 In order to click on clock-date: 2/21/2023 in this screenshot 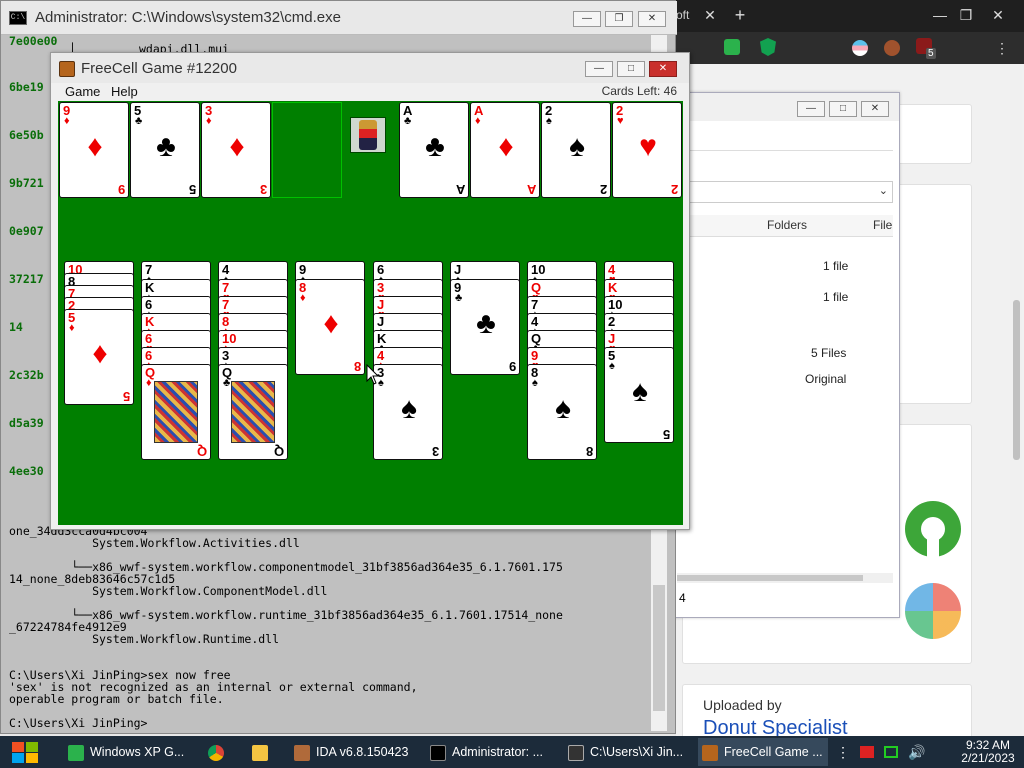, I will do `click(988, 758)`.